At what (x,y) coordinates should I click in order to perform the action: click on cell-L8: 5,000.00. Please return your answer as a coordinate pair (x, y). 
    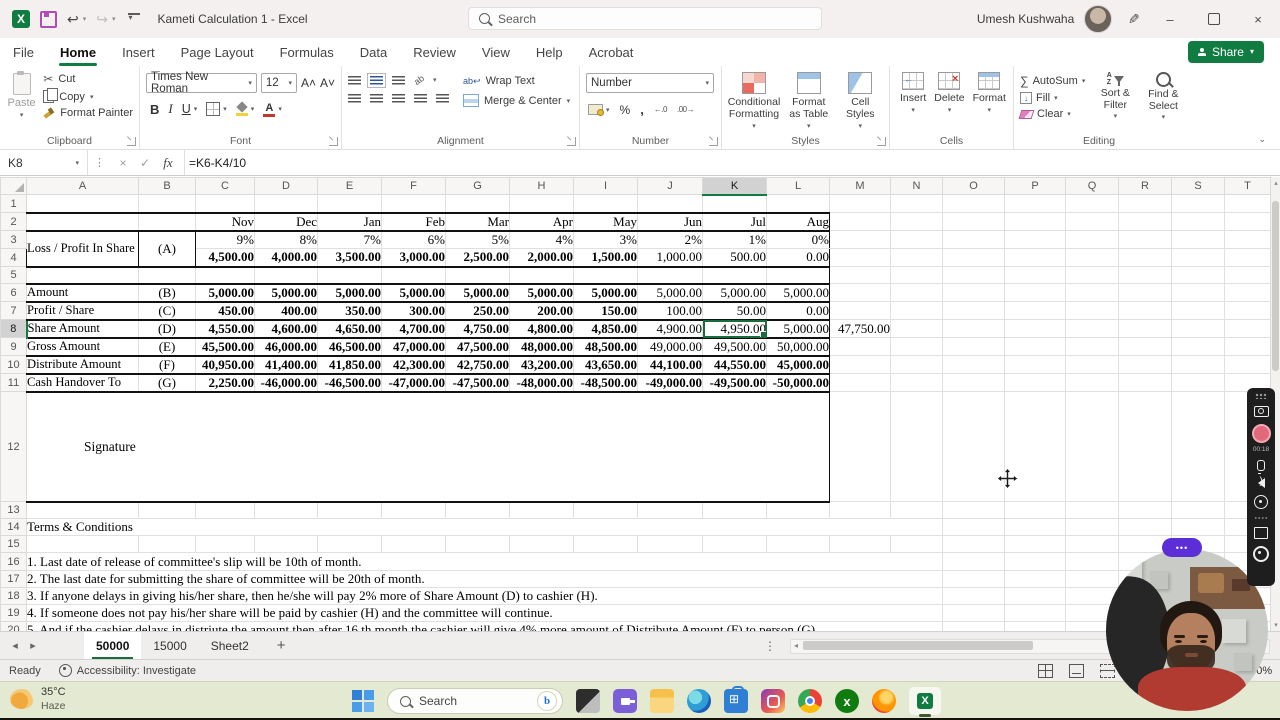
    Looking at the image, I should click on (798, 329).